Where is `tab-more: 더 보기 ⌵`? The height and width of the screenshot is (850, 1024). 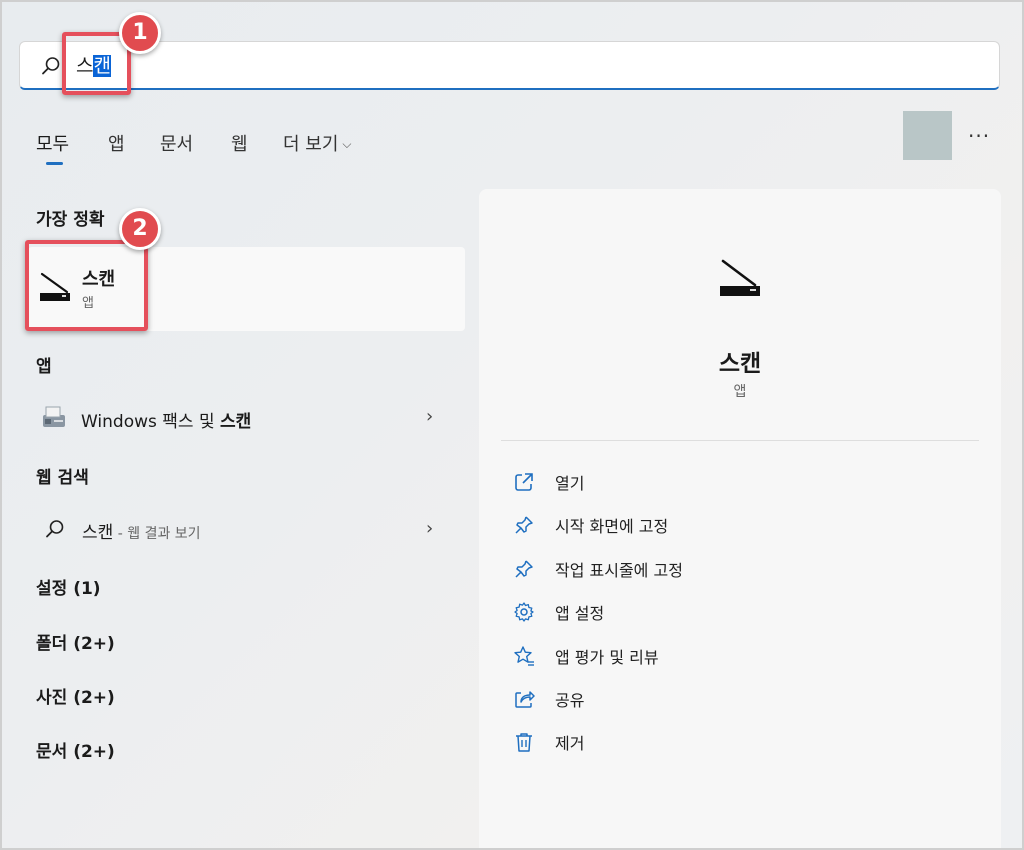
tab-more: 더 보기 ⌵ is located at coordinates (317, 143).